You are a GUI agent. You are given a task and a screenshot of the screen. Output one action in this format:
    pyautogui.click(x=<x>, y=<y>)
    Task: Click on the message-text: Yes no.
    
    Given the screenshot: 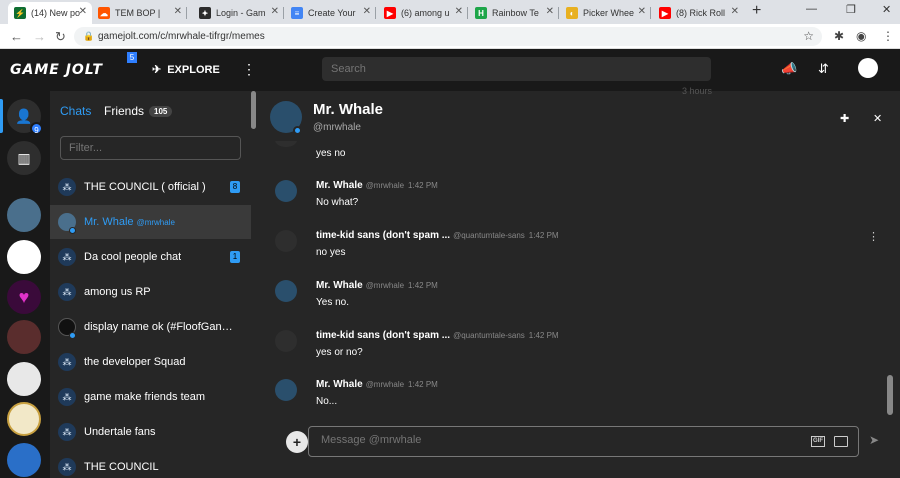 What is the action you would take?
    pyautogui.click(x=332, y=302)
    